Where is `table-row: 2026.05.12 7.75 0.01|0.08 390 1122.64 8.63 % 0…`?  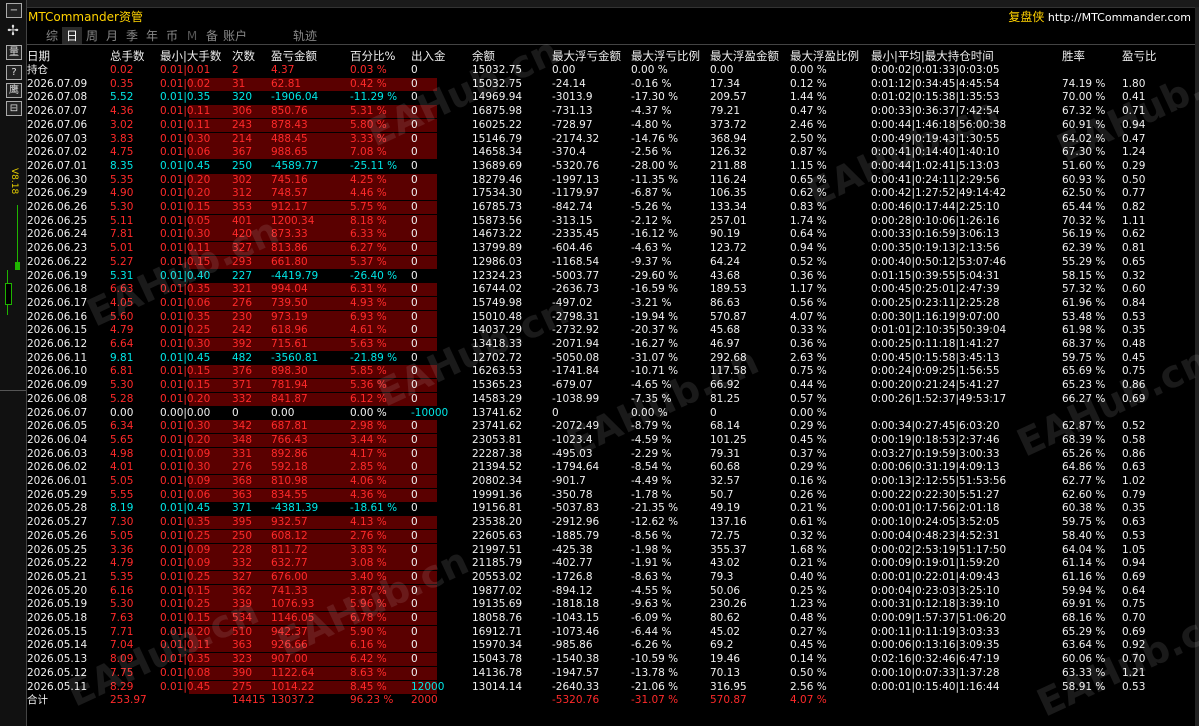
table-row: 2026.05.12 7.75 0.01|0.08 390 1122.64 8.63 % 0… is located at coordinates (611, 673).